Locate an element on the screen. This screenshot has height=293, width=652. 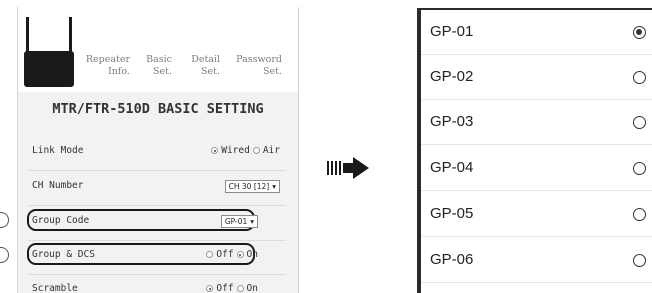
group-option-gp-01: GP-01 is located at coordinates (536, 32).